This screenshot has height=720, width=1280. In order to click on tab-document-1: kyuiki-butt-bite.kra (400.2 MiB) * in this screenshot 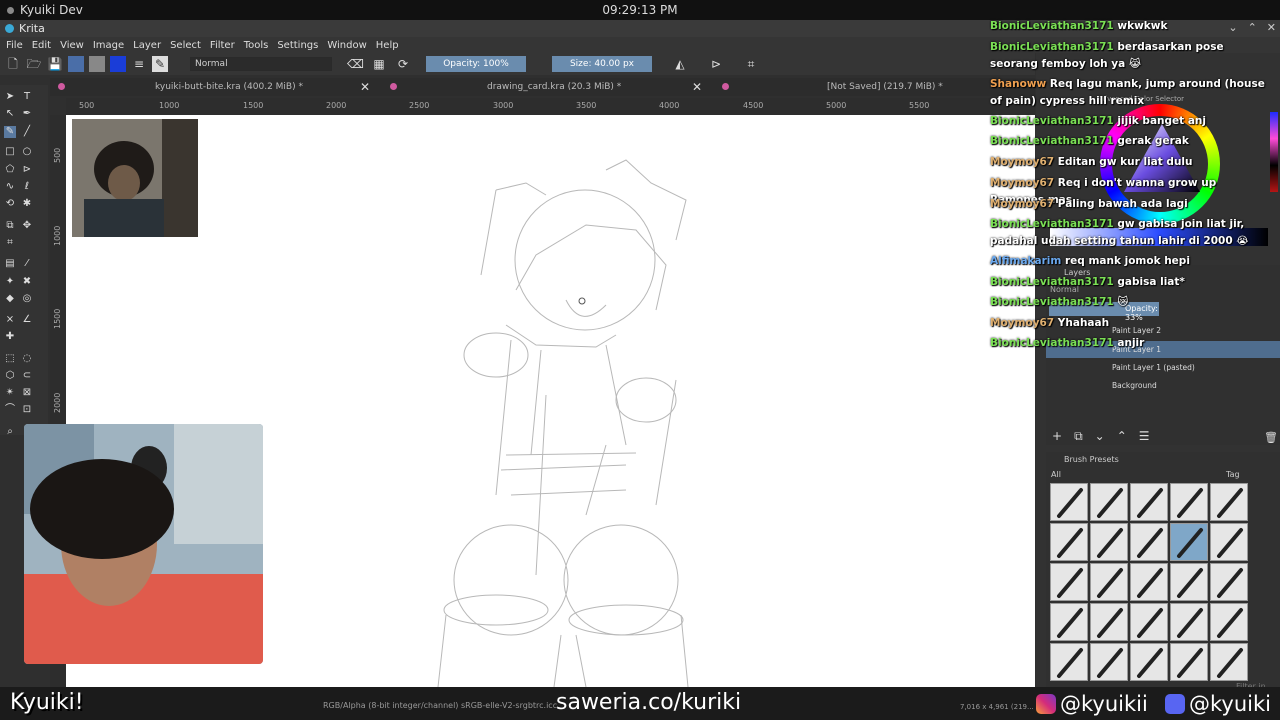, I will do `click(180, 87)`.